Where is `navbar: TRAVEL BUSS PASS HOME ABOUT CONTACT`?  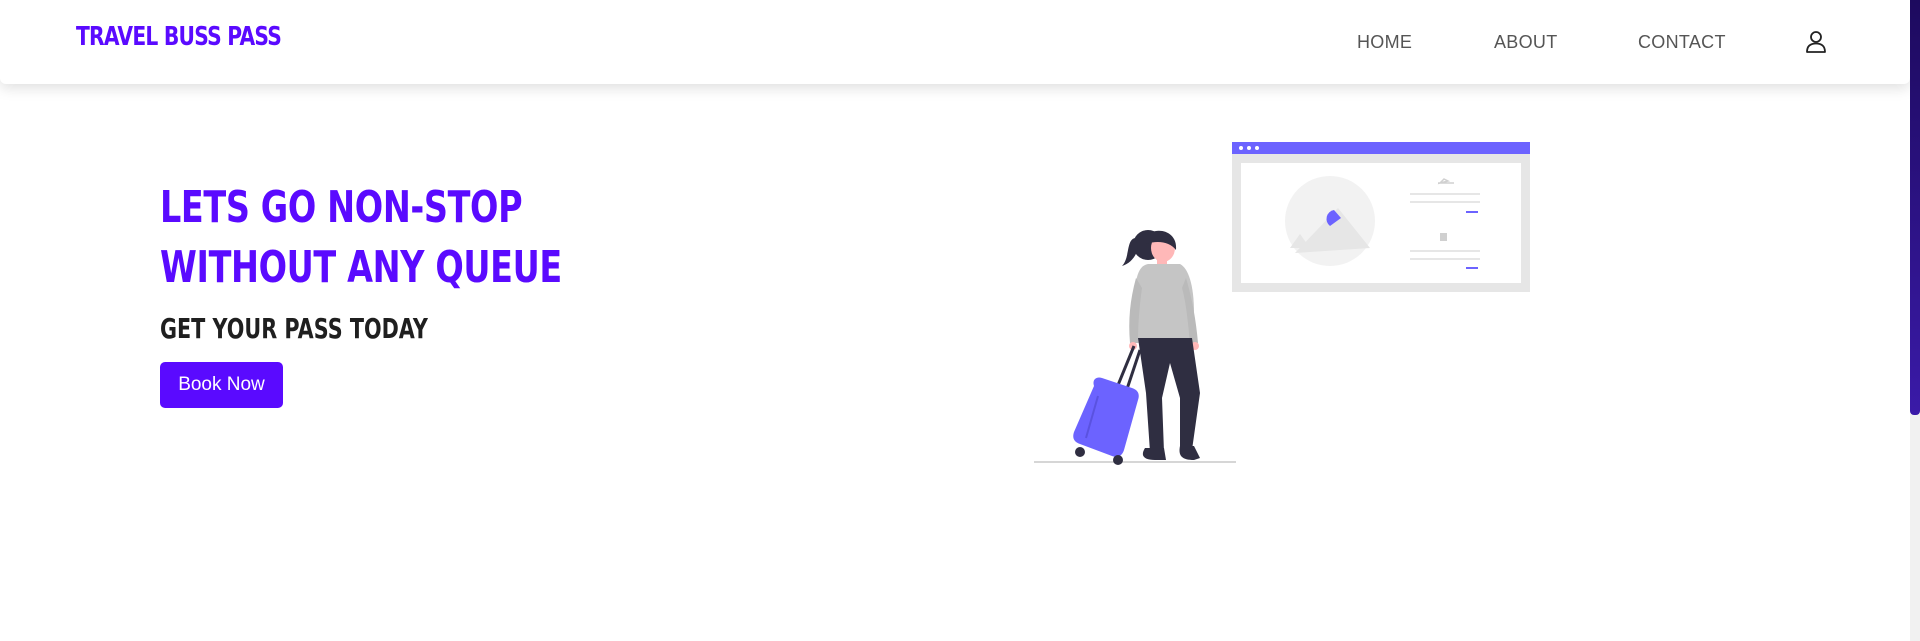
navbar: TRAVEL BUSS PASS HOME ABOUT CONTACT is located at coordinates (955, 42).